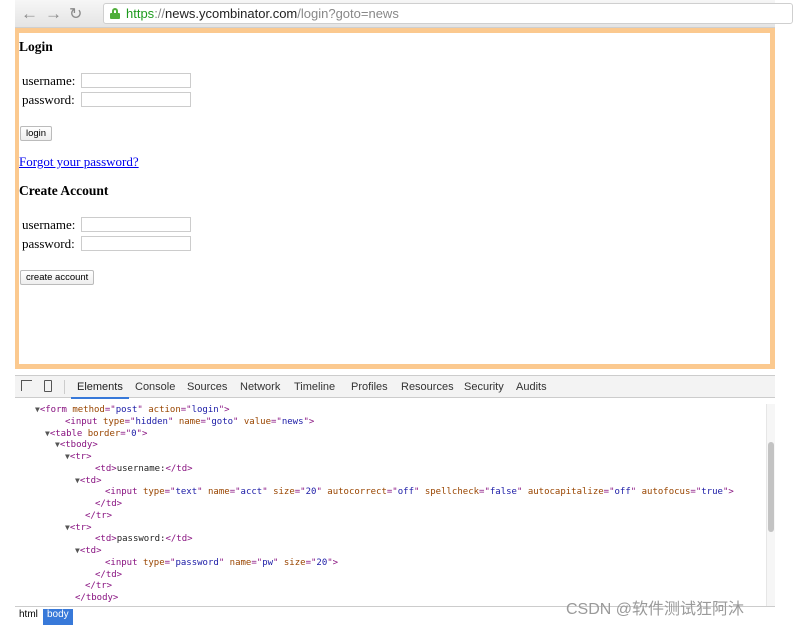 The image size is (793, 625). Describe the element at coordinates (53, 14) in the screenshot. I see `forward-button: →` at that location.